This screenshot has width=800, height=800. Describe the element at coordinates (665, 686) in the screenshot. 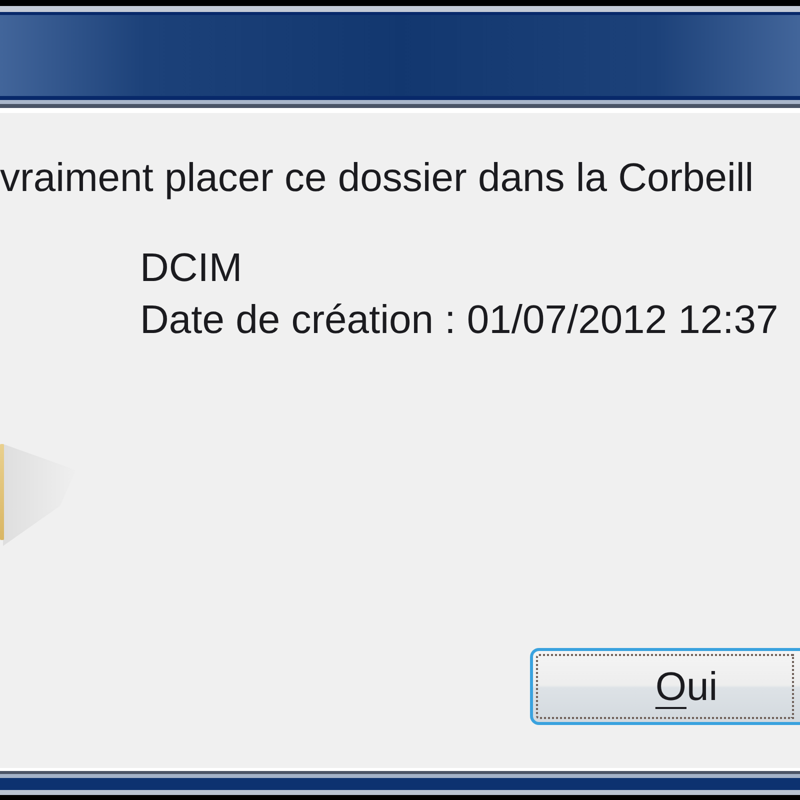

I see `yes-button: Oui` at that location.